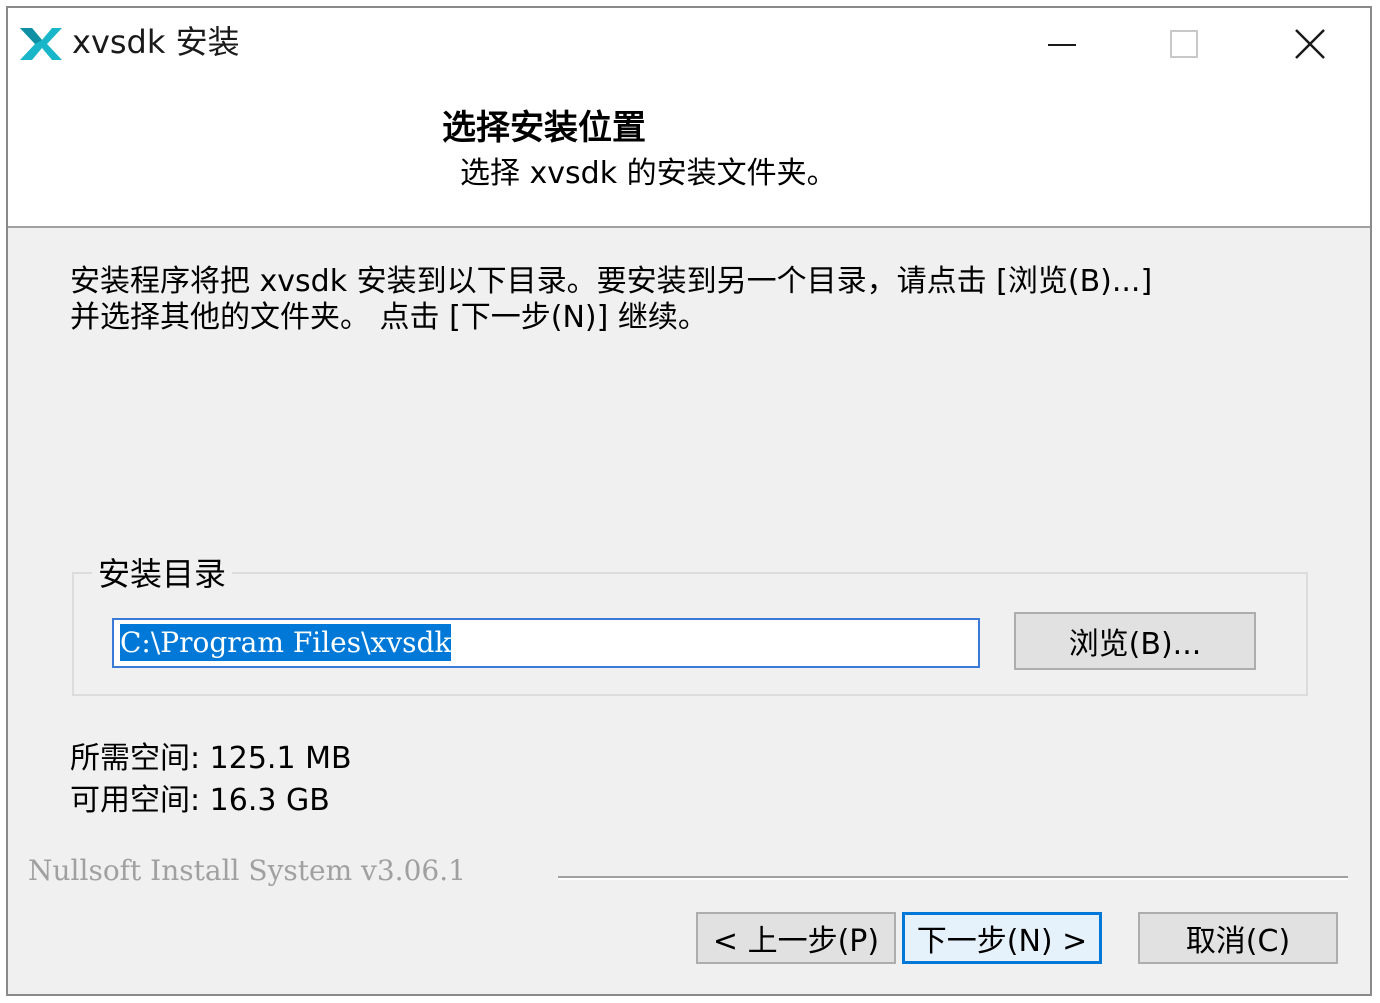 Image resolution: width=1380 pixels, height=1003 pixels. I want to click on back-button: < 上一步(P), so click(796, 938).